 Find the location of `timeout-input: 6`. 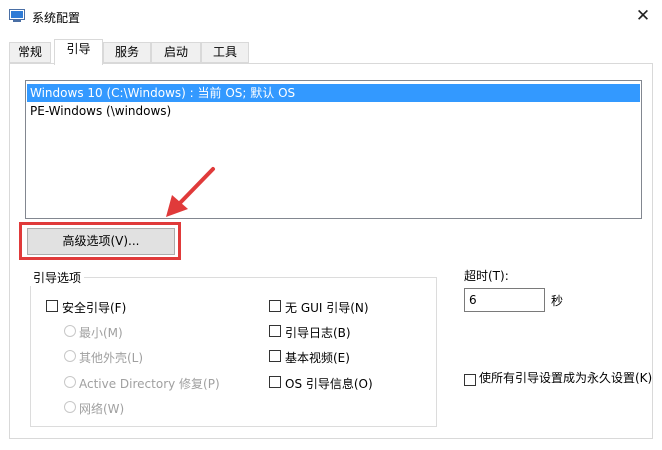

timeout-input: 6 is located at coordinates (504, 300).